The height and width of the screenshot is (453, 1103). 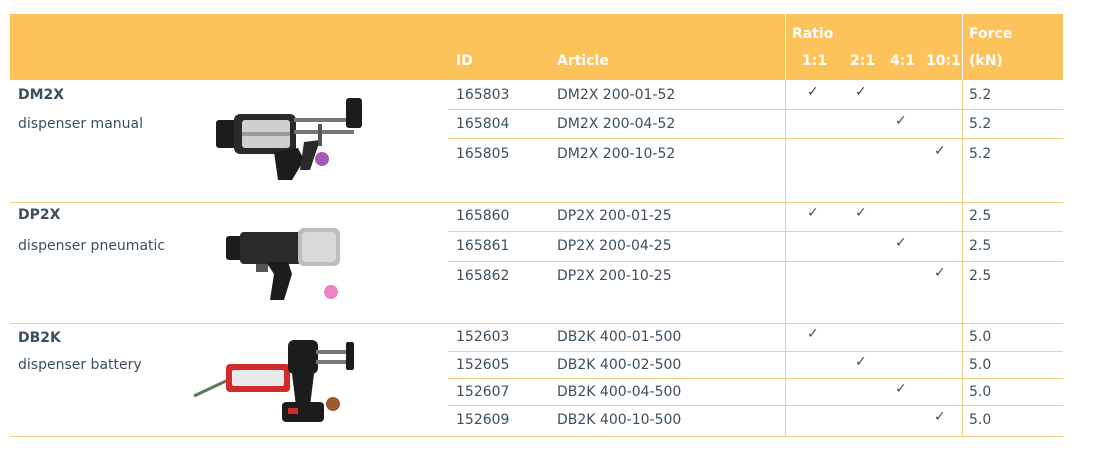 What do you see at coordinates (536, 436) in the screenshot?
I see `table-bottom-border` at bounding box center [536, 436].